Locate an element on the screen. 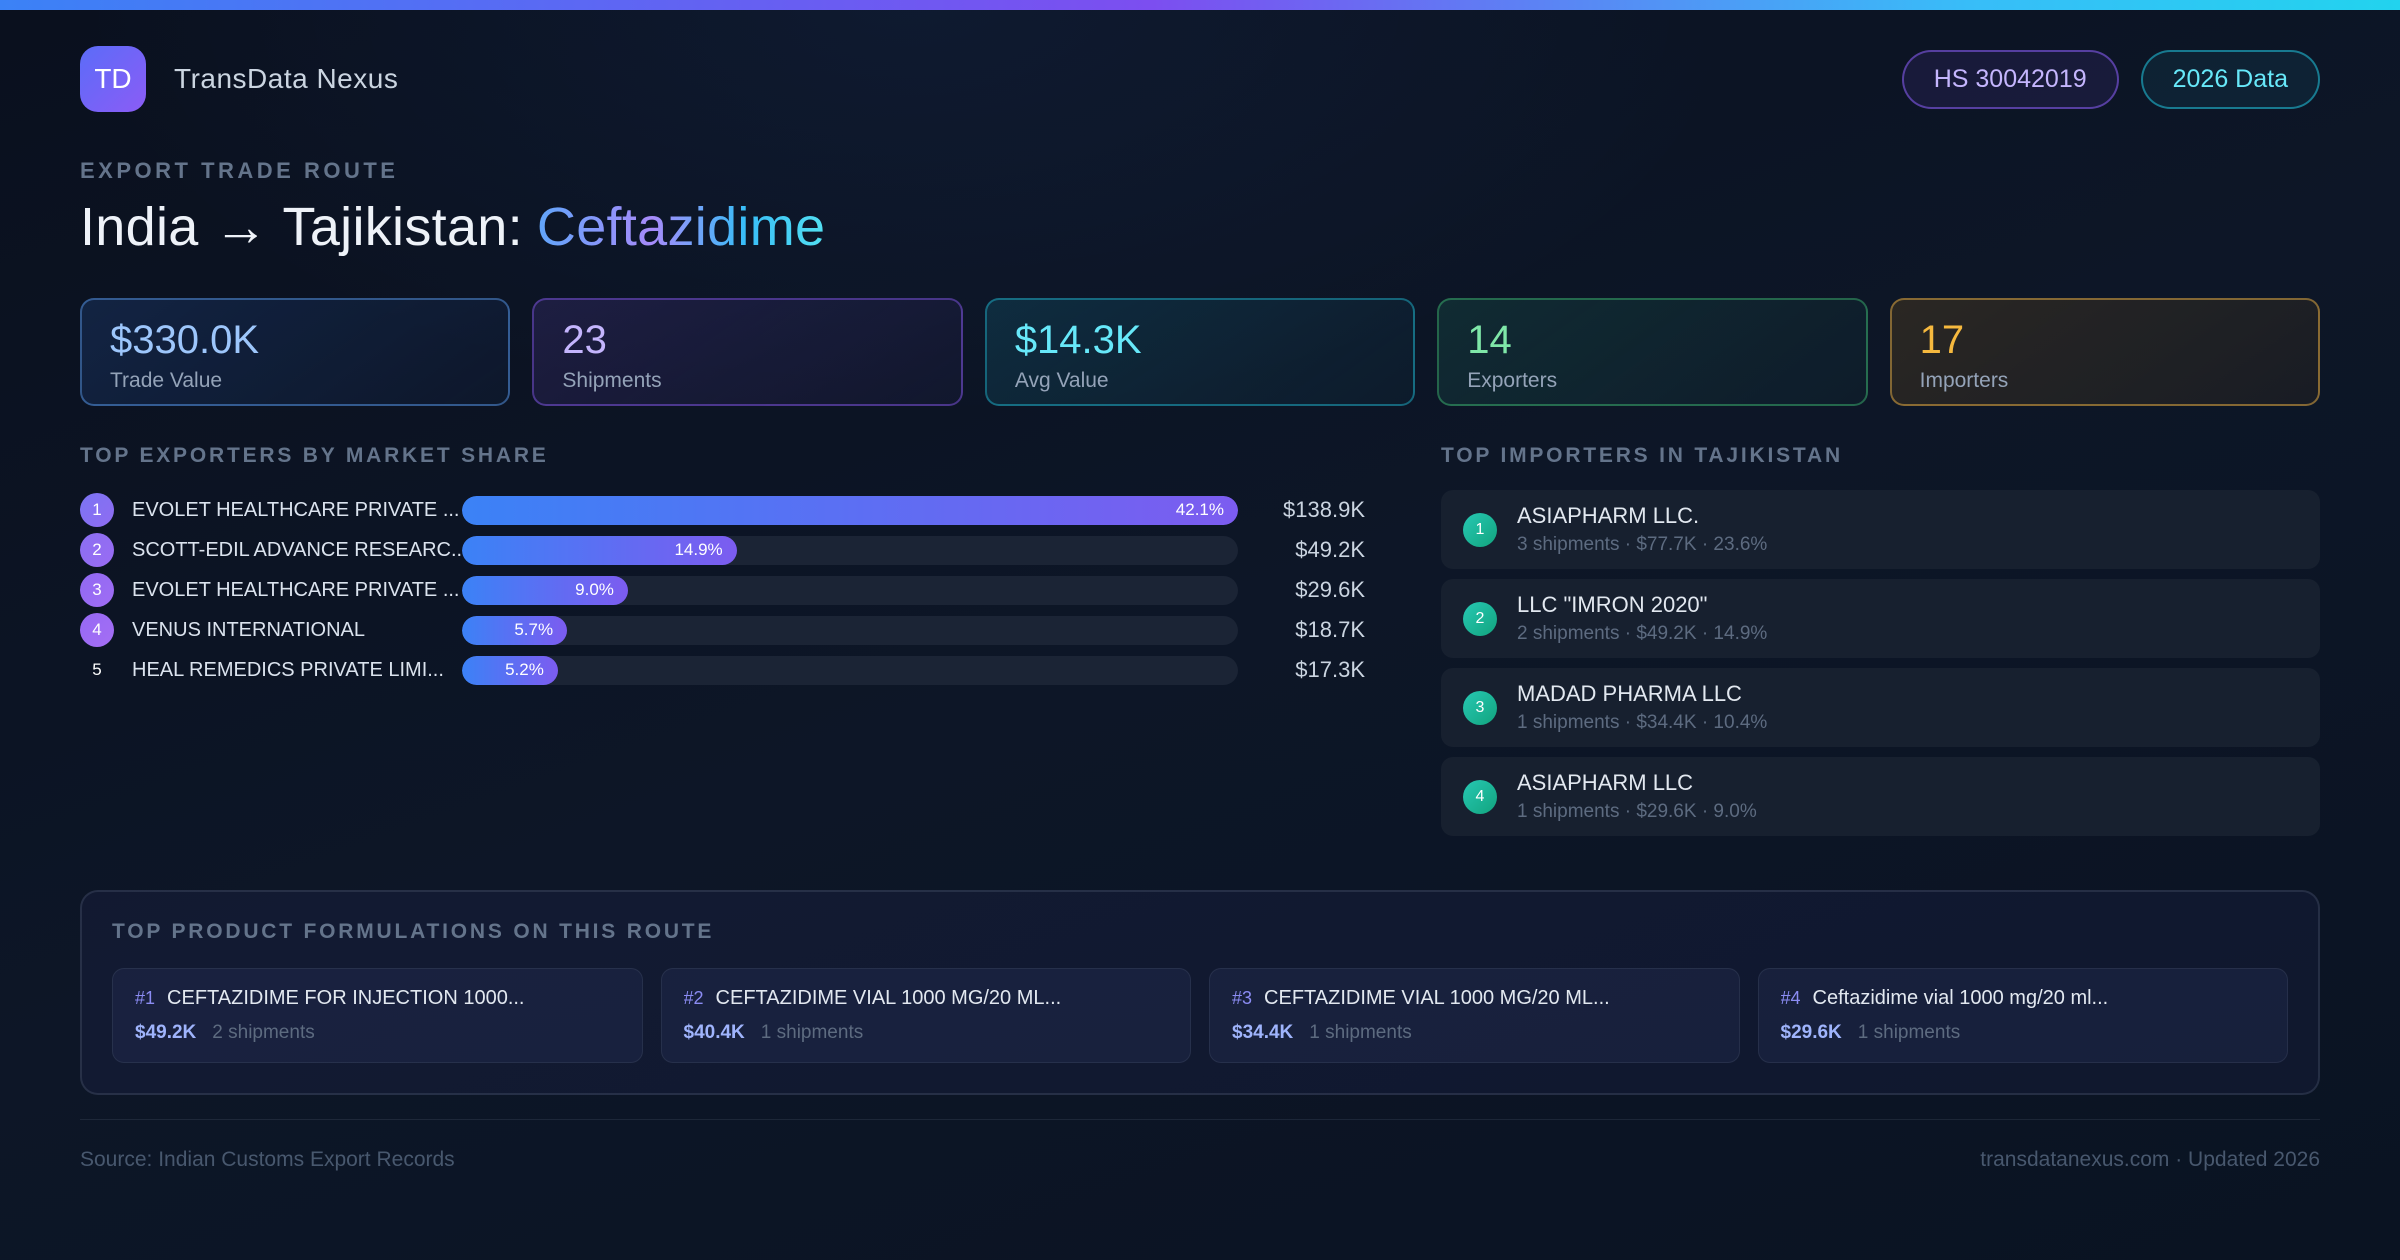 The width and height of the screenshot is (2400, 1260). importers-section-title: TOP IMPORTERS IN TAJIKISTAN is located at coordinates (1642, 455).